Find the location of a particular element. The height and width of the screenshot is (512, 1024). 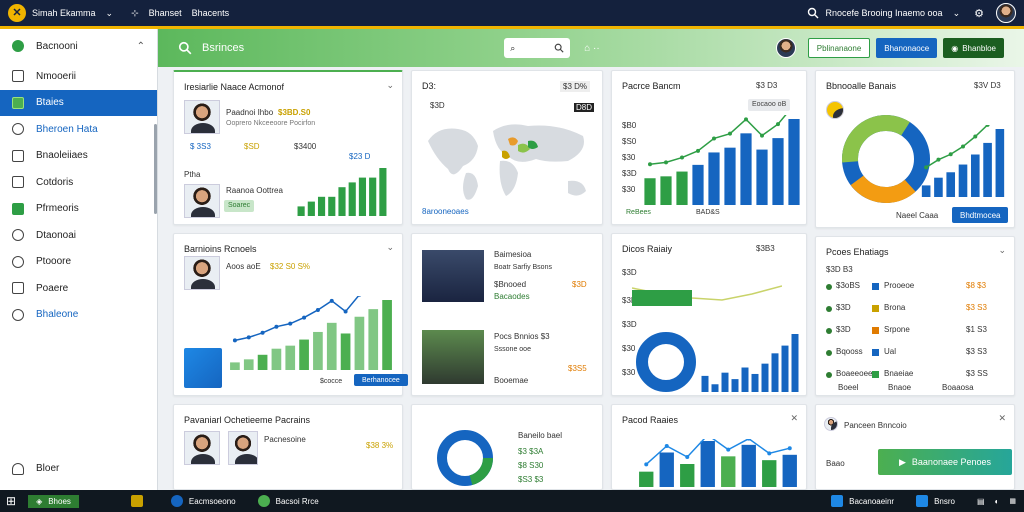

sidebar-item-10: Bhaleone is located at coordinates (78, 315).